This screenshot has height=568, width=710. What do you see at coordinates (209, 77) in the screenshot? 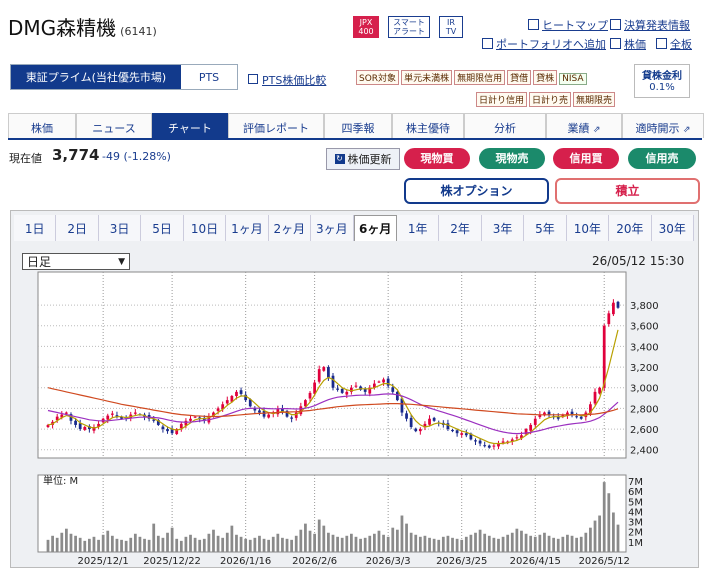
I see `market-pts-tab: PTS` at bounding box center [209, 77].